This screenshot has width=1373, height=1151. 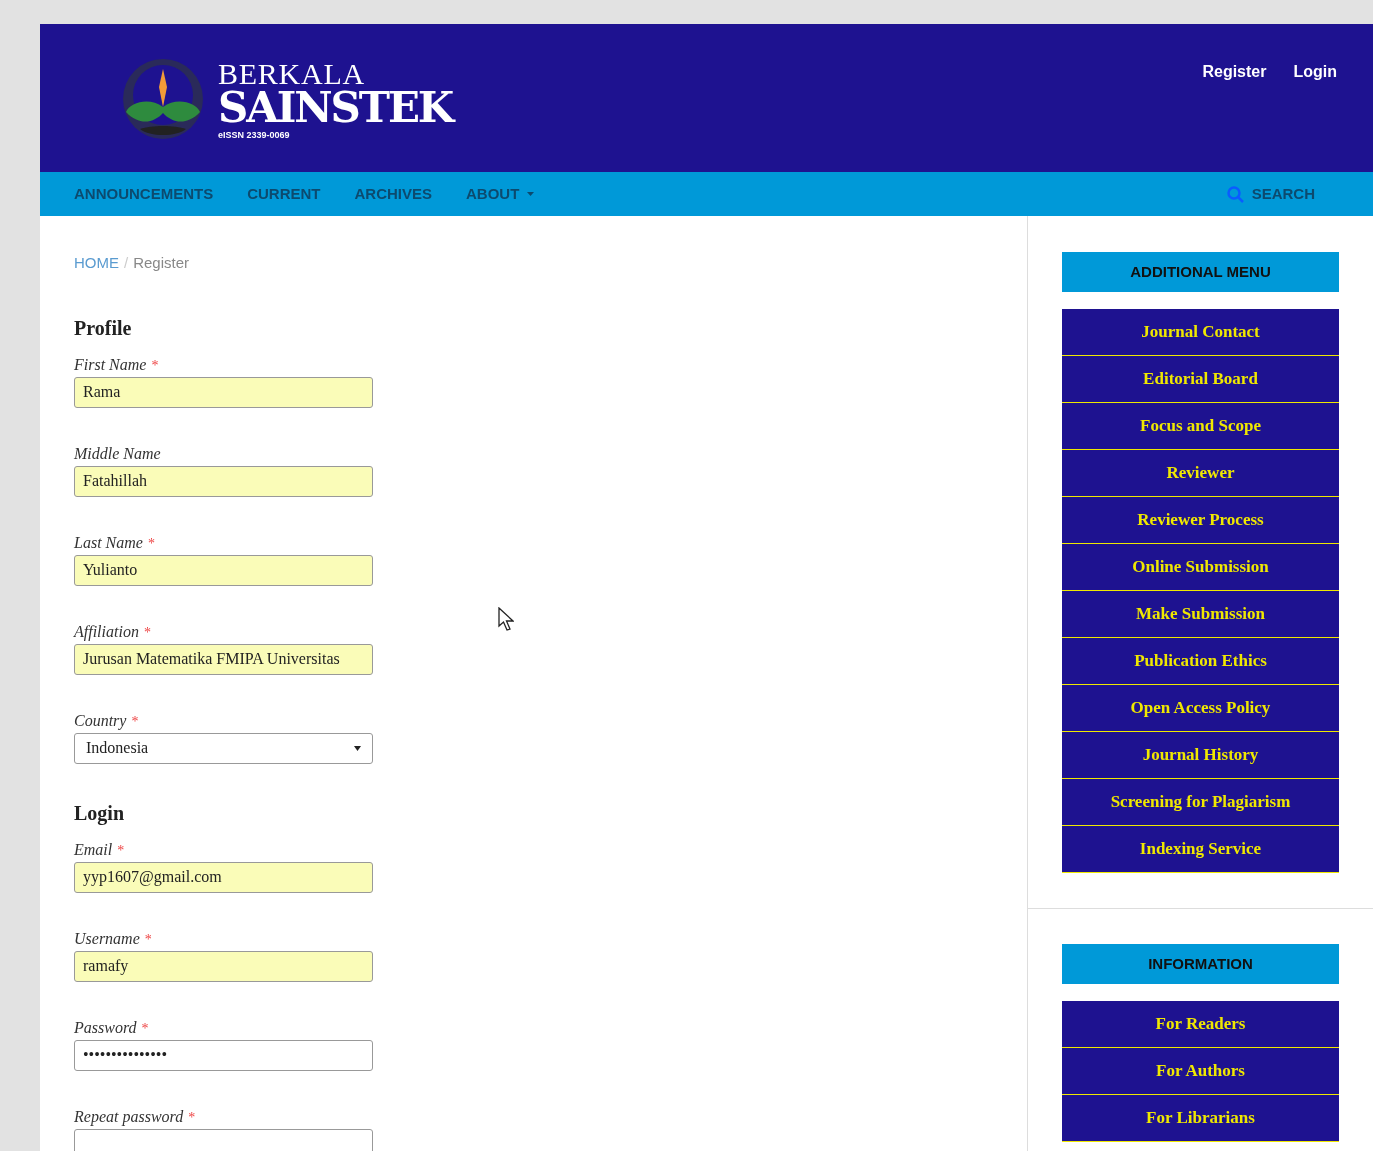 I want to click on sidebar-menu-item: For Authors, so click(x=1200, y=1071).